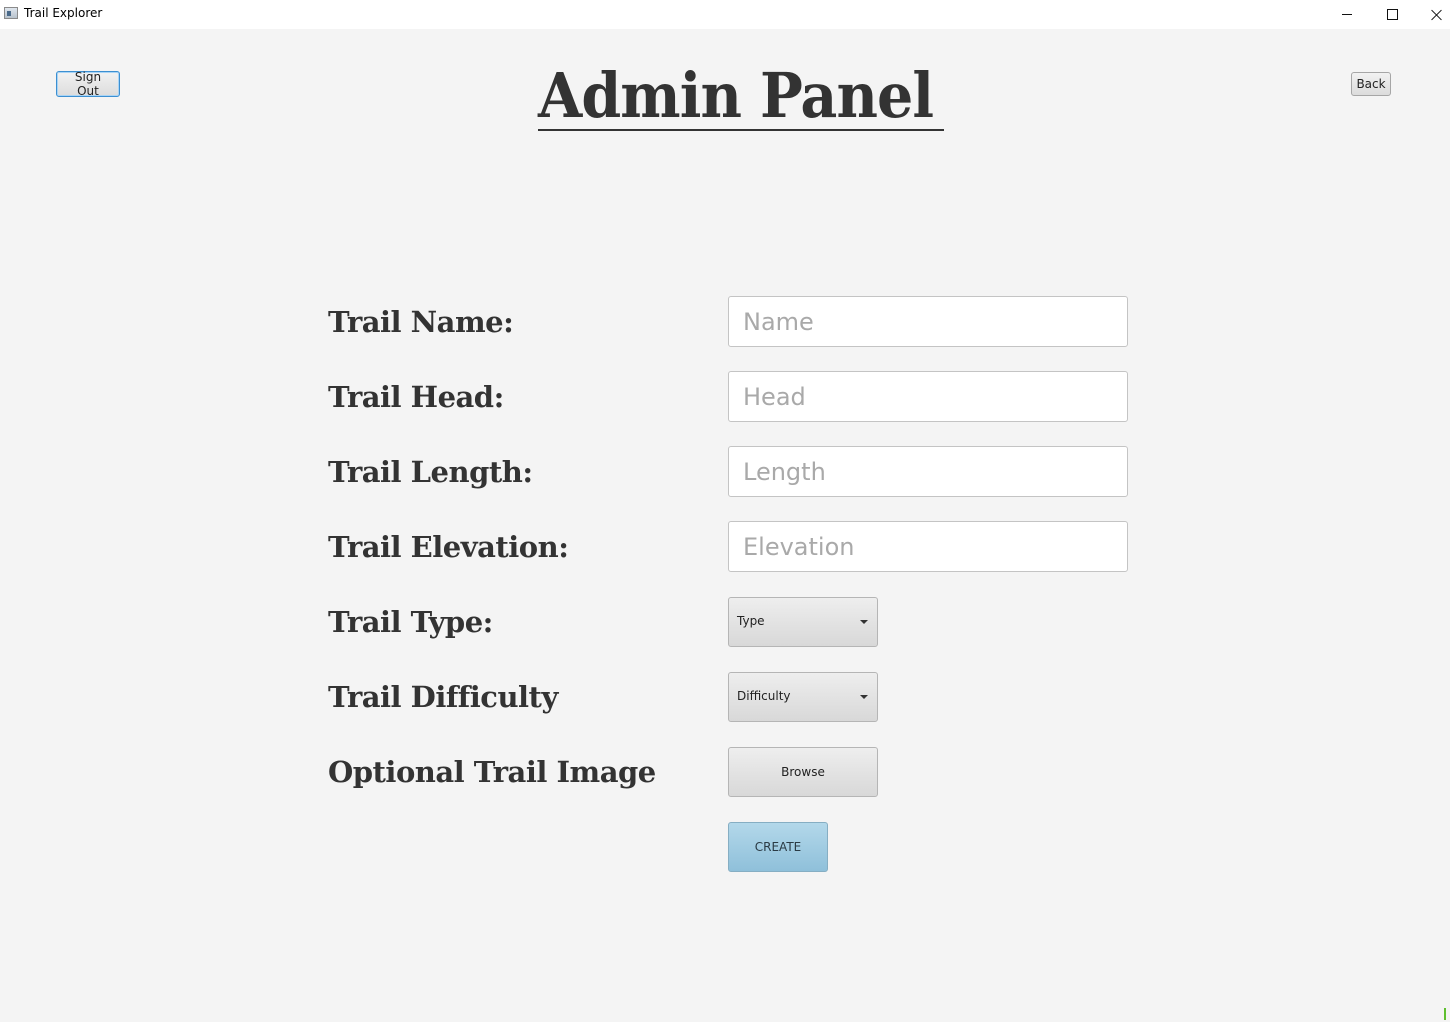  What do you see at coordinates (928, 396) in the screenshot?
I see `trail-head-input` at bounding box center [928, 396].